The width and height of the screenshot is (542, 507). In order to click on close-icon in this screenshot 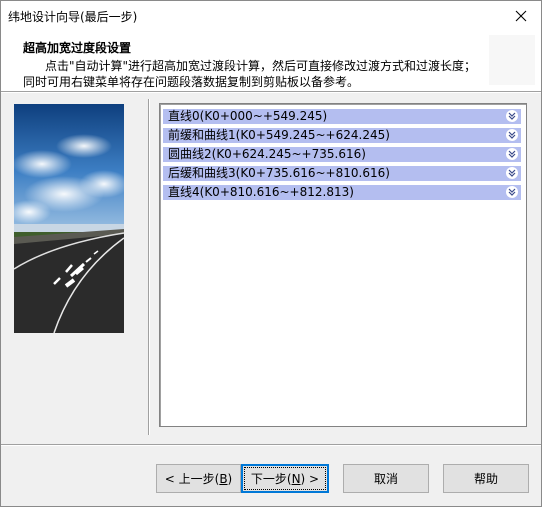, I will do `click(521, 16)`.